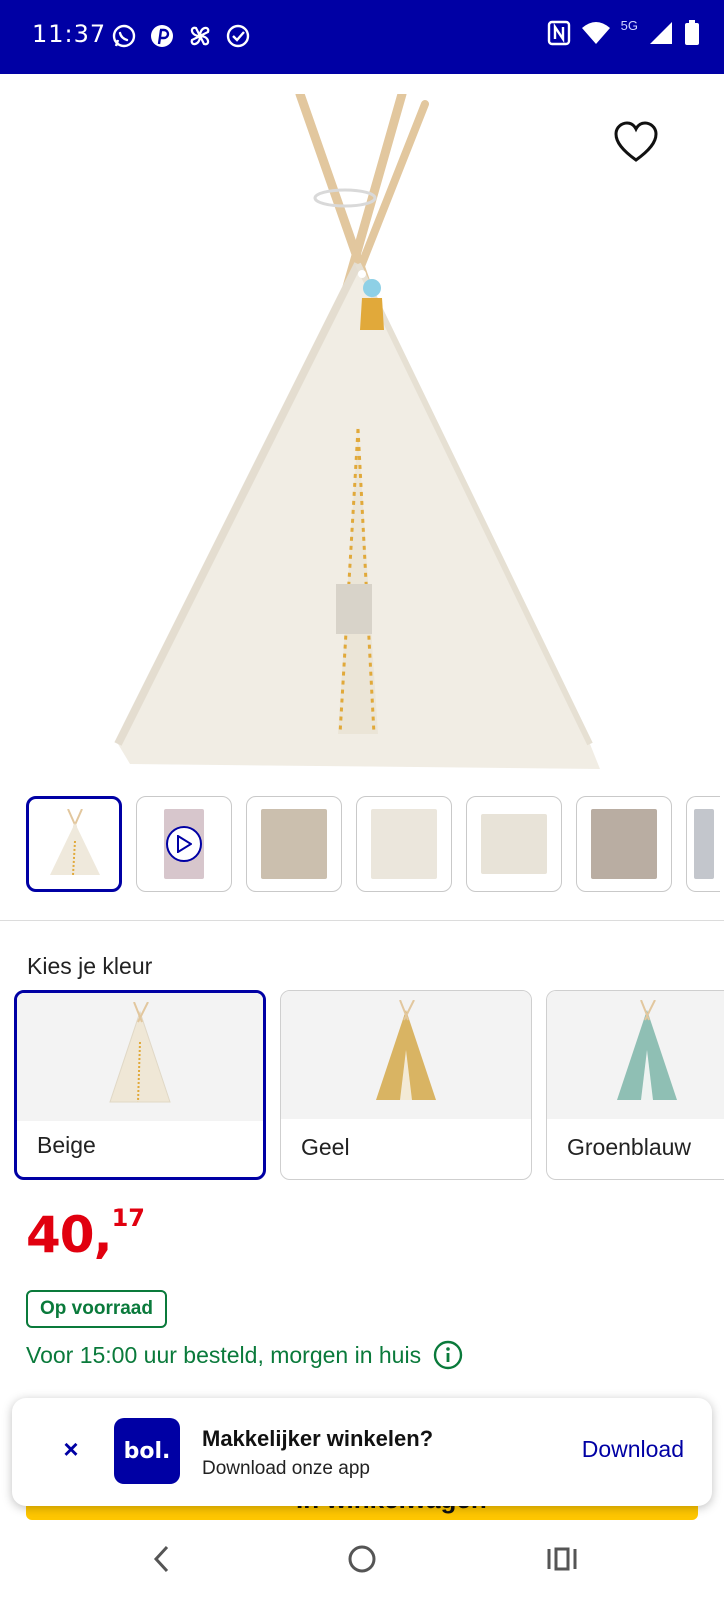 The width and height of the screenshot is (724, 1600). I want to click on play-icon, so click(184, 844).